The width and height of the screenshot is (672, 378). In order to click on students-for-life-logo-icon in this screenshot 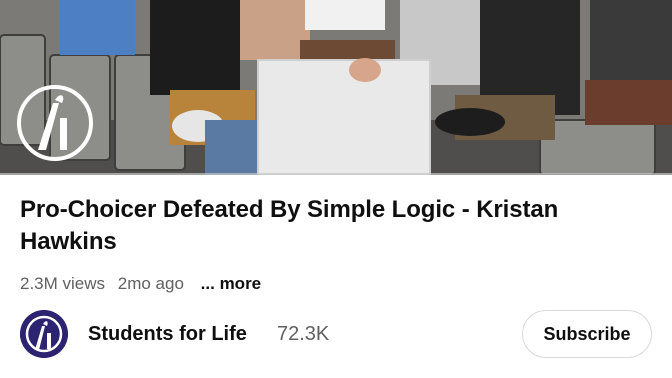, I will do `click(44, 334)`.